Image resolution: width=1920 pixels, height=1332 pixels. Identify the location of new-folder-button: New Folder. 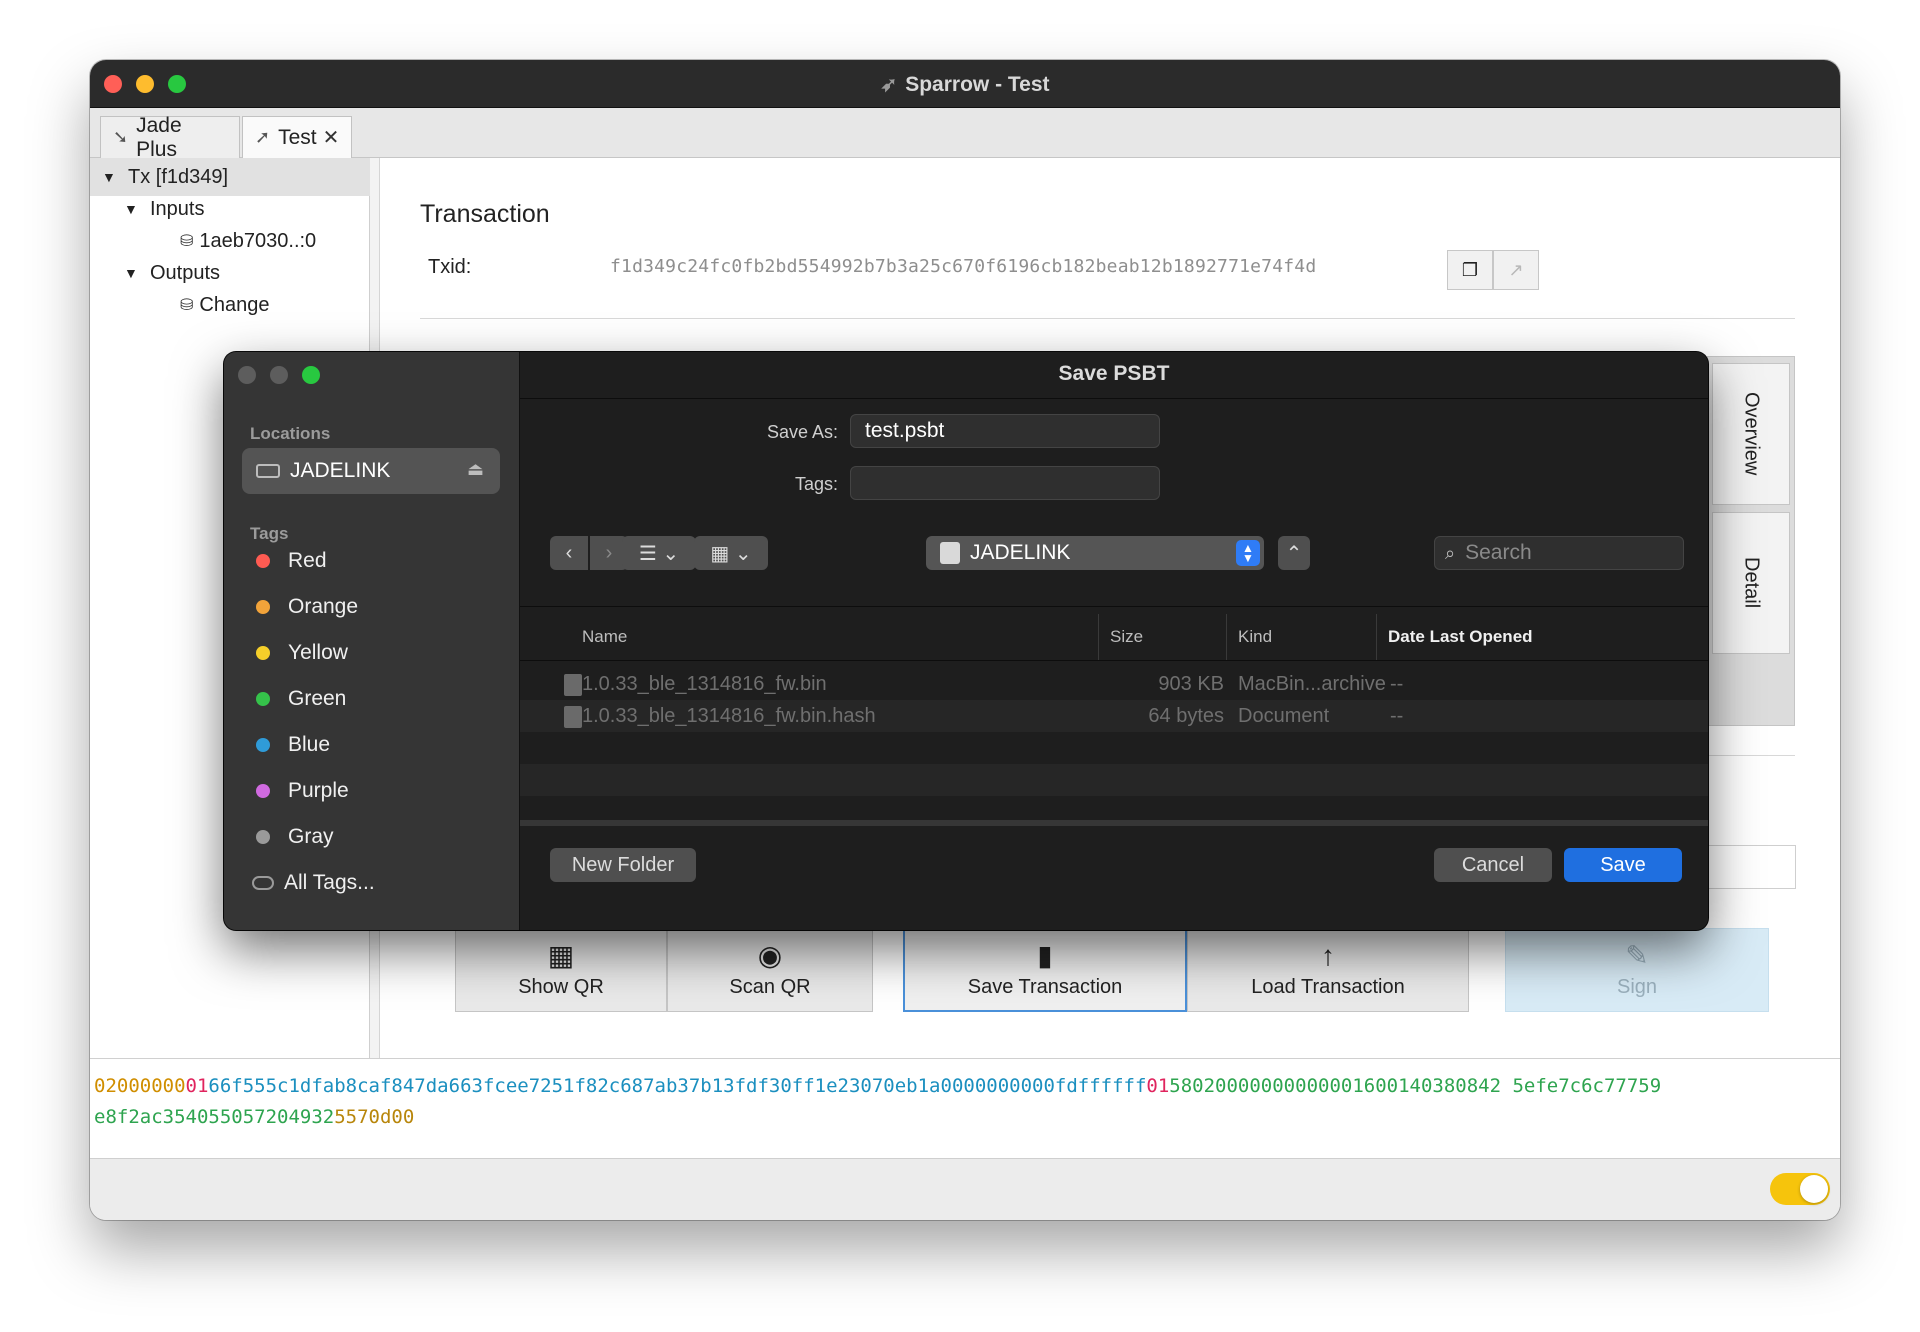
(623, 865).